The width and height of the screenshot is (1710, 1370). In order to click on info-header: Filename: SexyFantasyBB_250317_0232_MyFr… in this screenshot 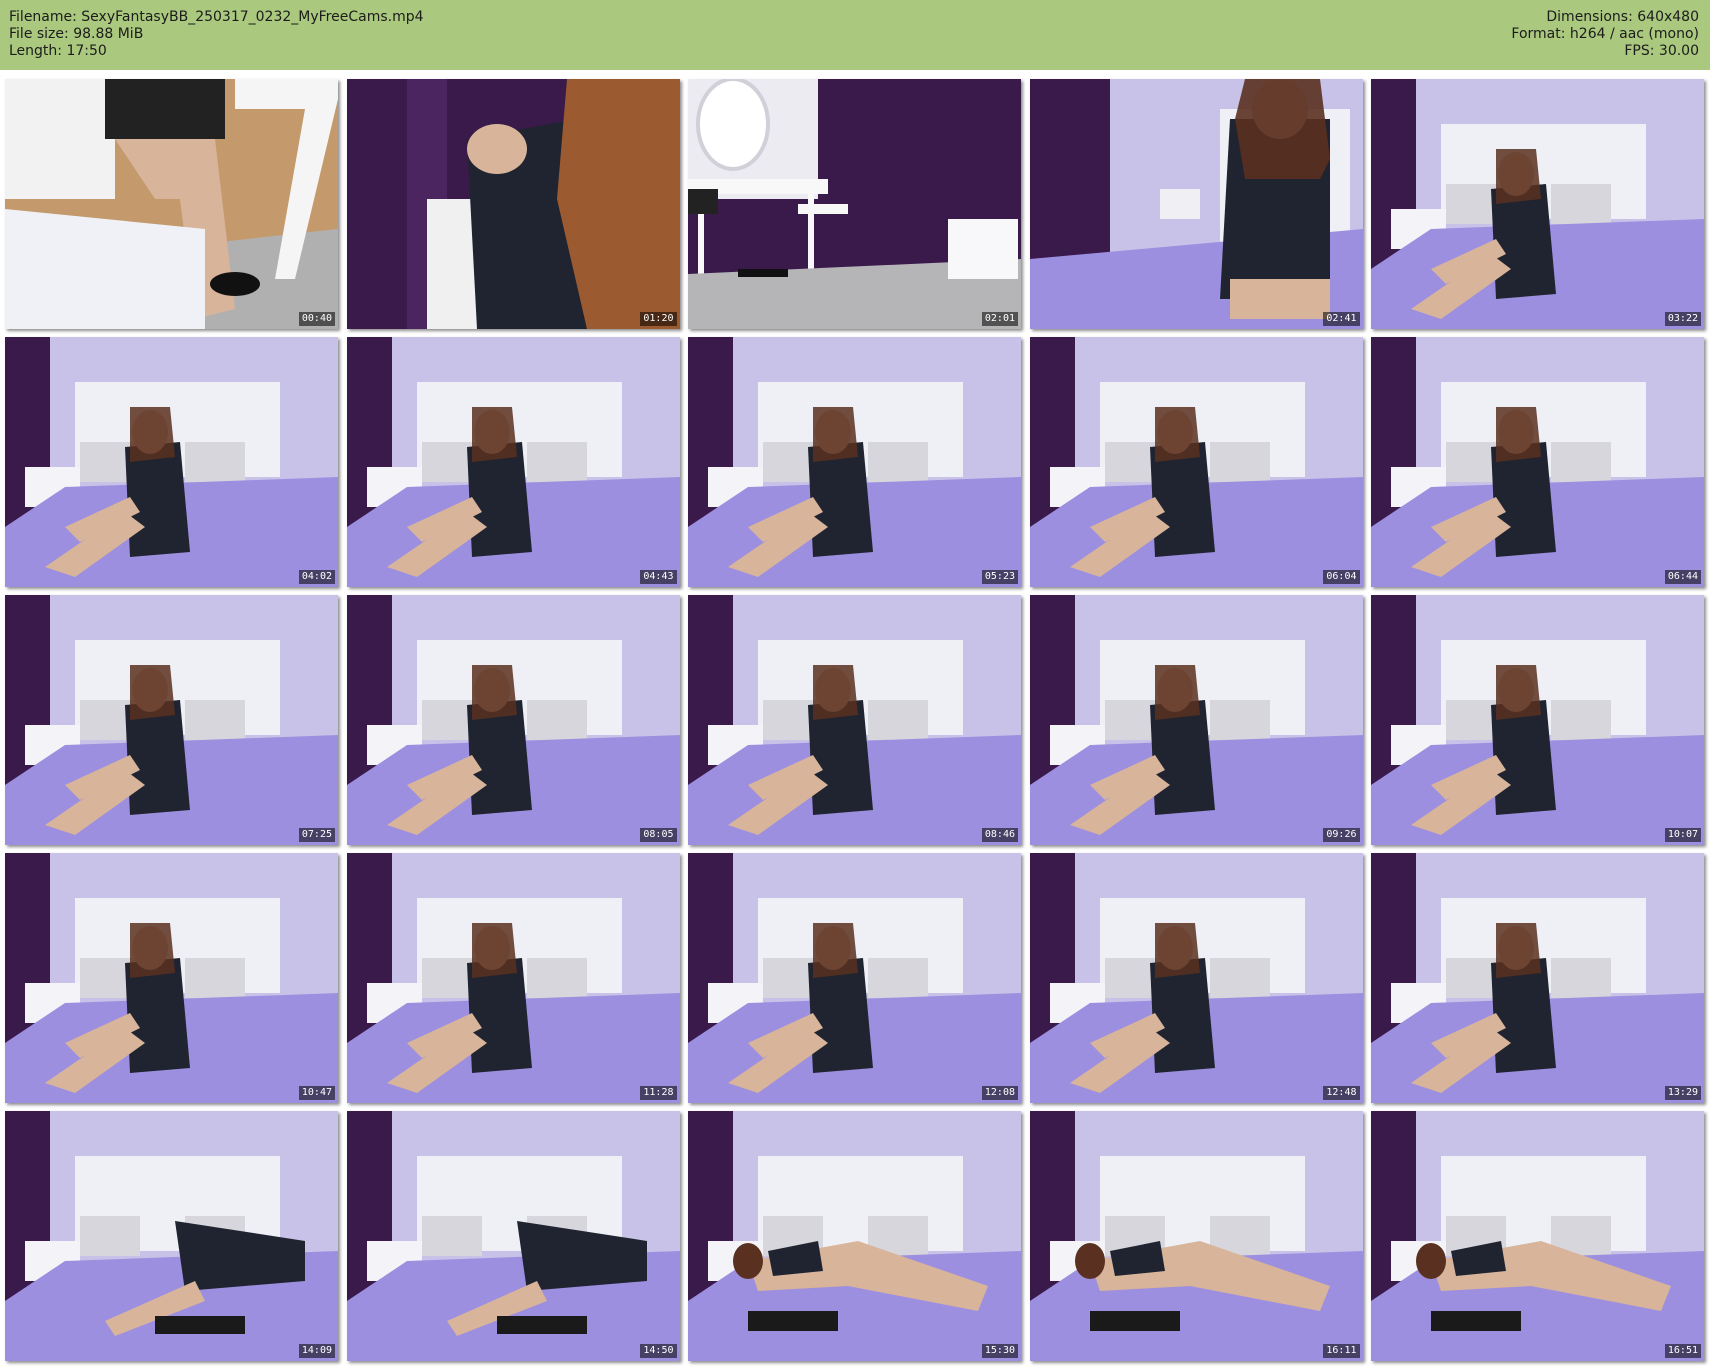, I will do `click(855, 35)`.